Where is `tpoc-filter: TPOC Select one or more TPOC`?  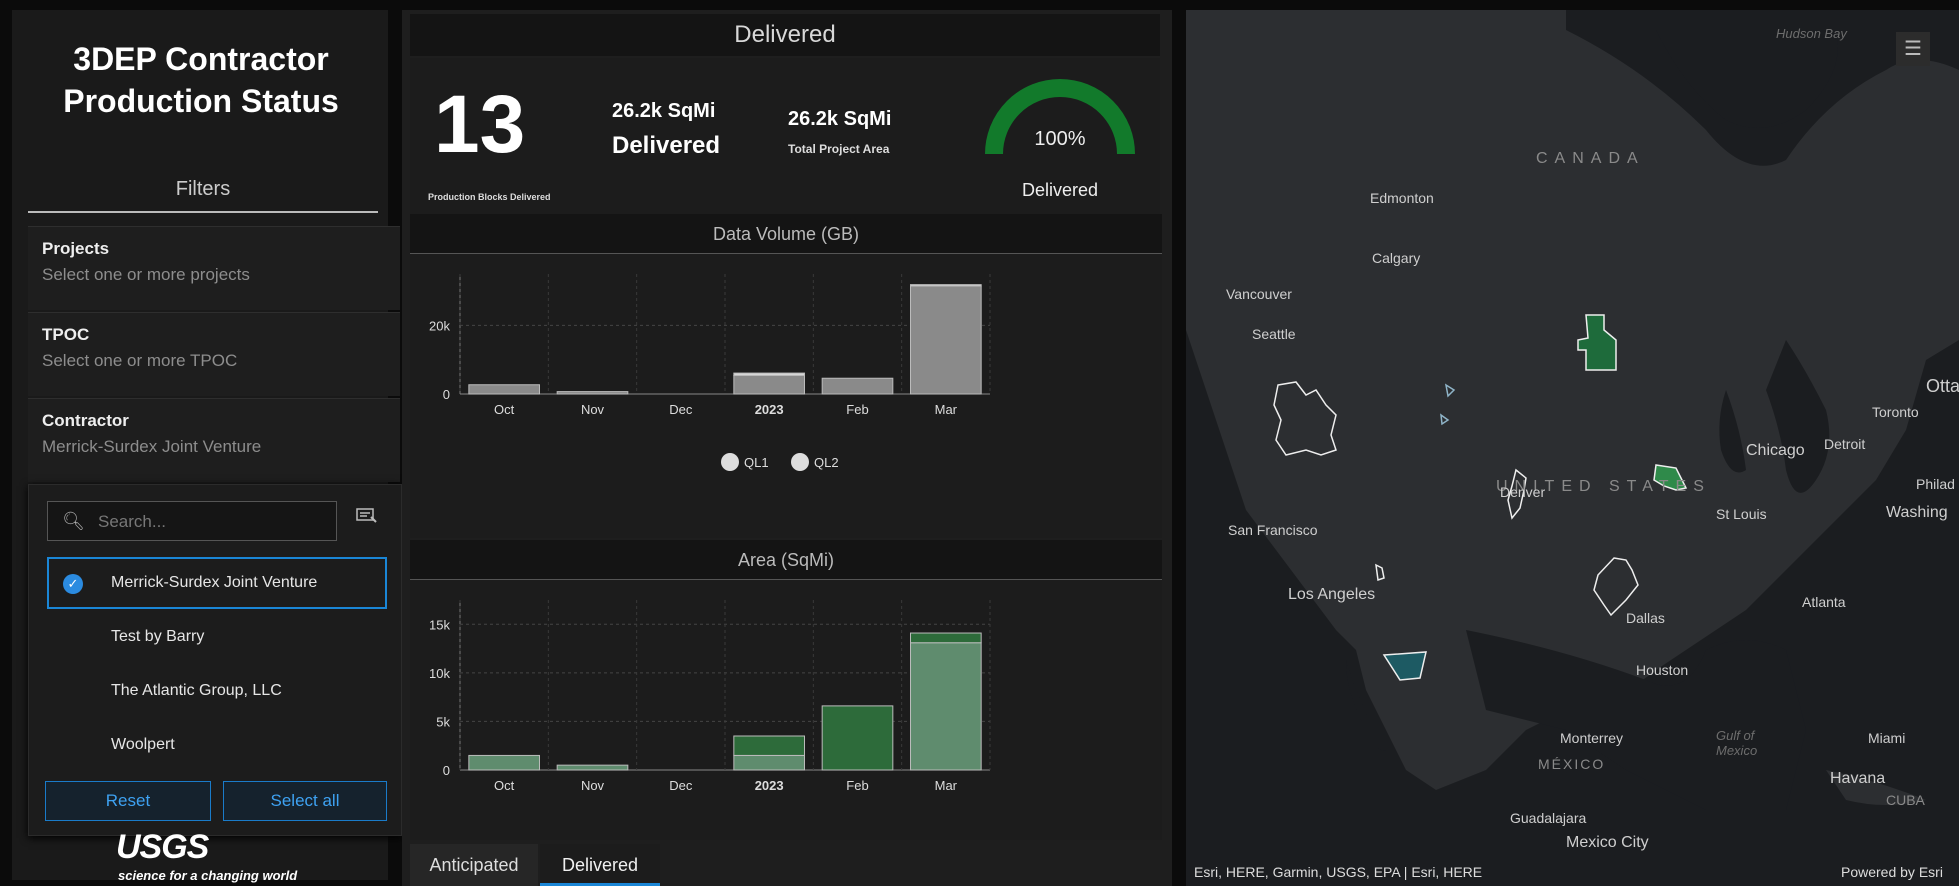
tpoc-filter: TPOC Select one or more TPOC is located at coordinates (214, 354).